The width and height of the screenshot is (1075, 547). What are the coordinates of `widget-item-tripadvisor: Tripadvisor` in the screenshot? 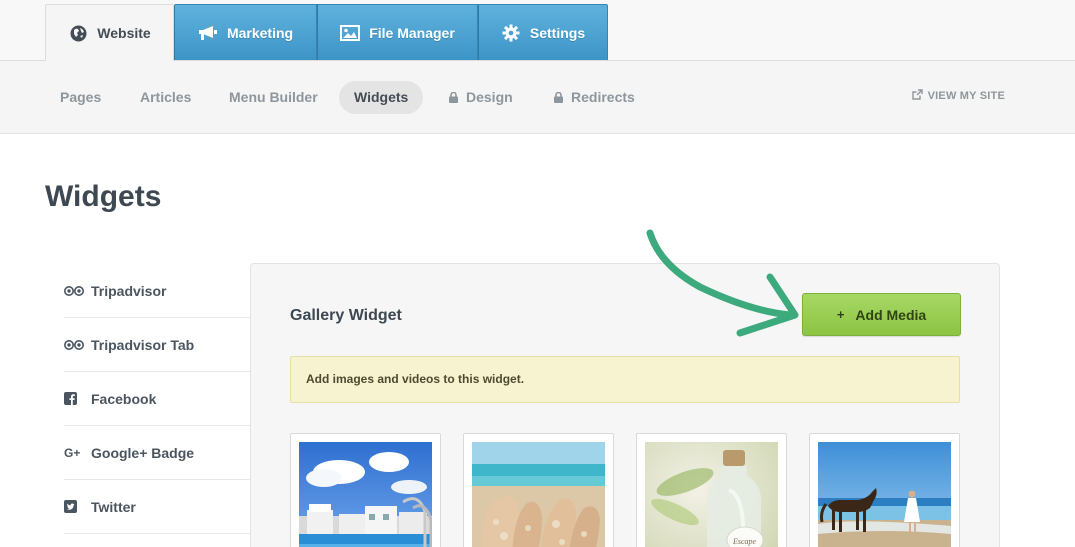 It's located at (157, 291).